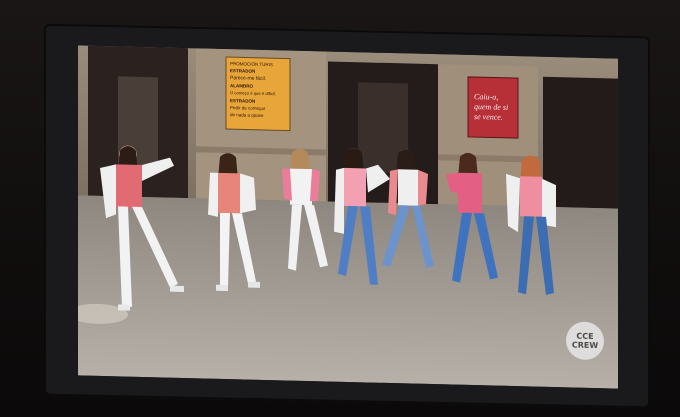  I want to click on poster-red-line-2: quem de si, so click(491, 107).